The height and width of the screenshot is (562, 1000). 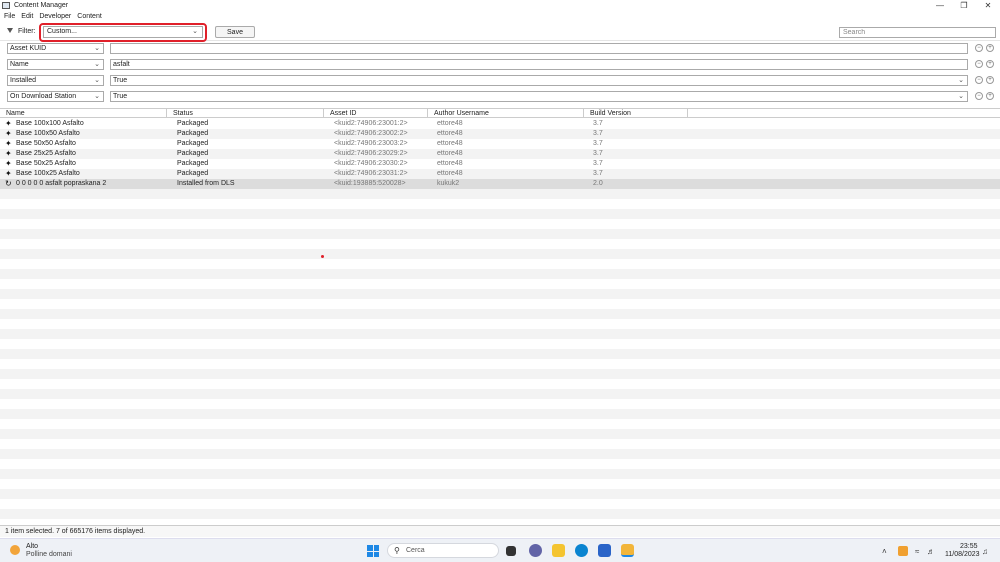 I want to click on filter-value-input, so click(x=539, y=48).